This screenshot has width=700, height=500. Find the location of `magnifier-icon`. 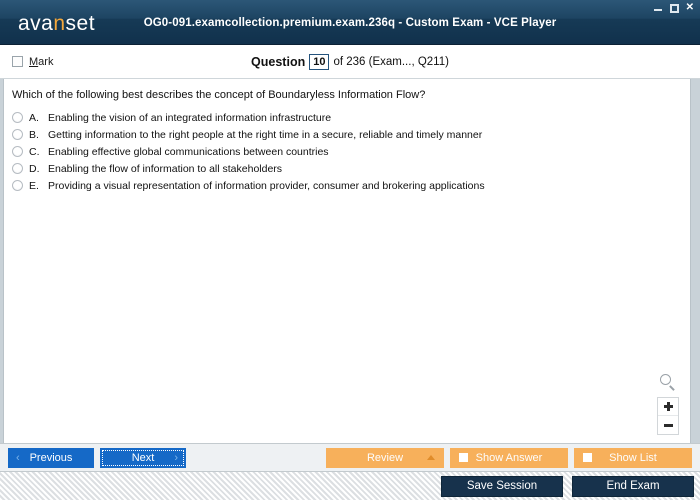

magnifier-icon is located at coordinates (668, 383).